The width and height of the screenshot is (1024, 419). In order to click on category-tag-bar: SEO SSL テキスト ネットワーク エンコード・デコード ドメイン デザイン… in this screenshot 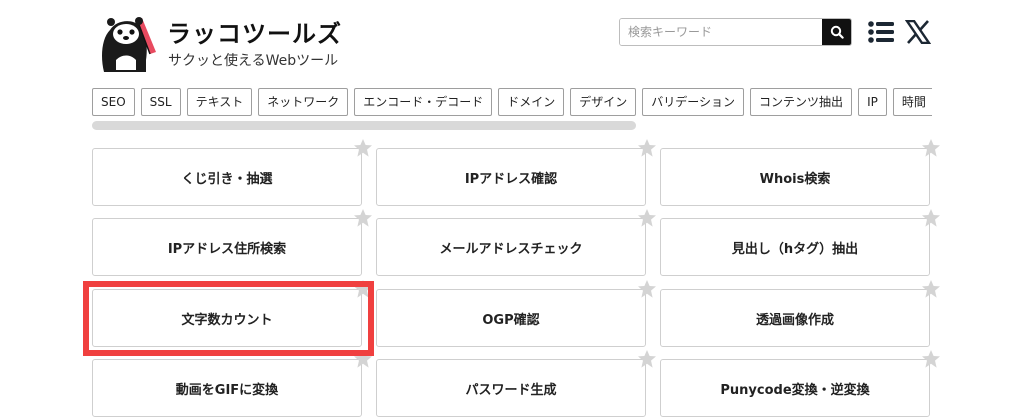, I will do `click(512, 102)`.